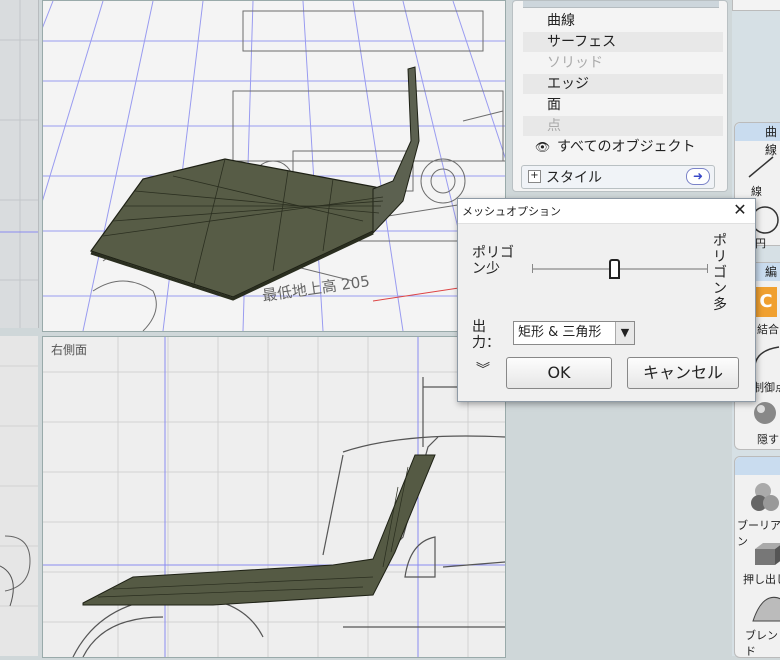 Image resolution: width=780 pixels, height=660 pixels. I want to click on blend-label: ブレンド, so click(761, 643).